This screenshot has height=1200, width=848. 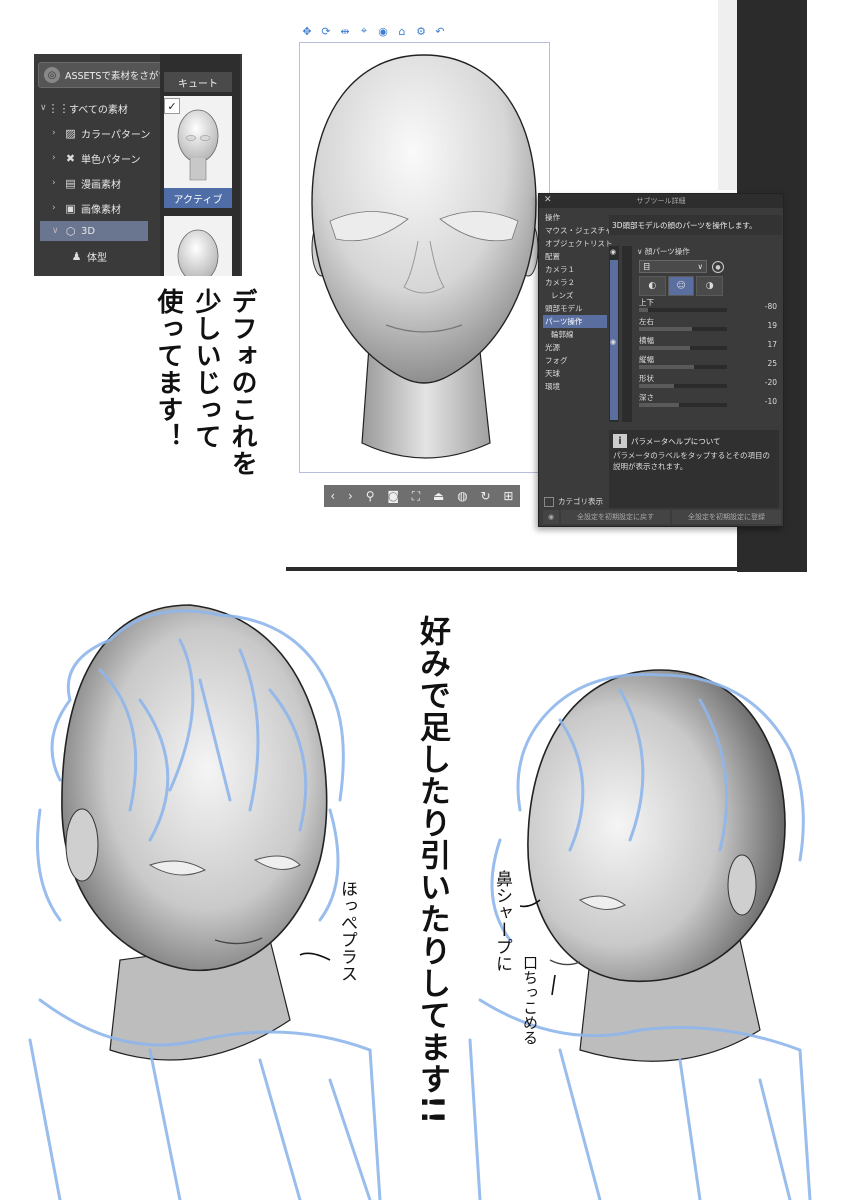 What do you see at coordinates (549, 501) in the screenshot?
I see `checkbox` at bounding box center [549, 501].